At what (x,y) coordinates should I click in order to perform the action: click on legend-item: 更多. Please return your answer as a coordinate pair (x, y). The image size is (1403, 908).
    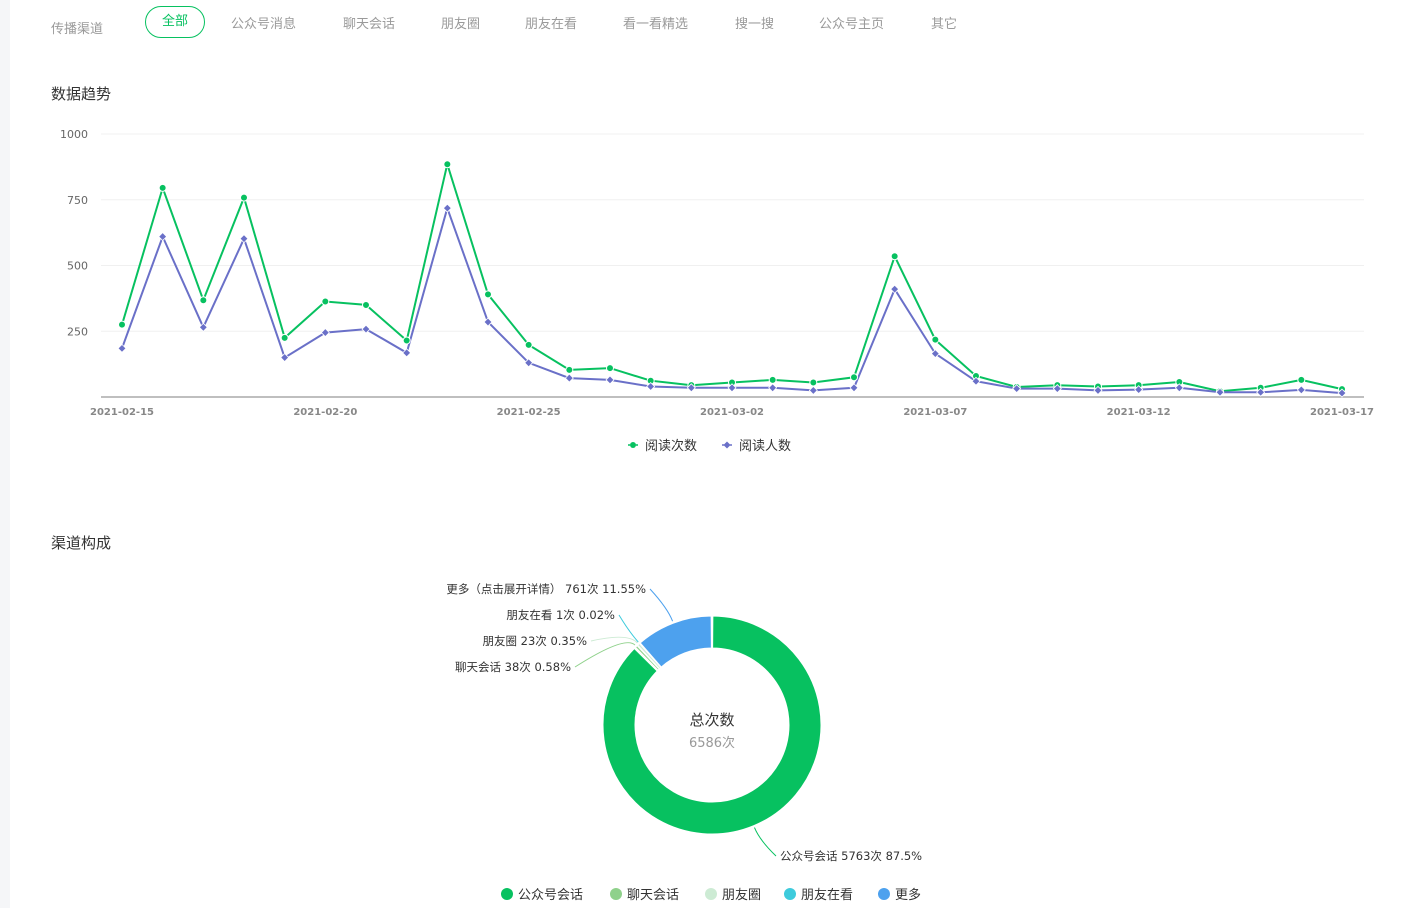
    Looking at the image, I should click on (899, 893).